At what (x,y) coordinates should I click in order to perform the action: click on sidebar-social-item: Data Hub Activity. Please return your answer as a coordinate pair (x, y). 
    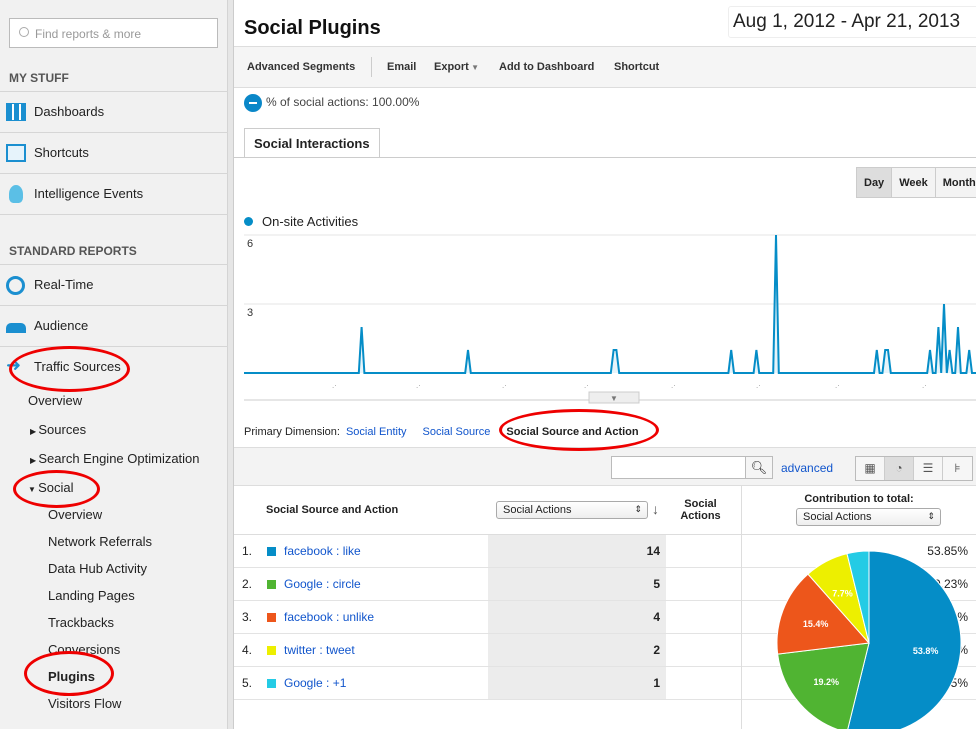
    Looking at the image, I should click on (97, 568).